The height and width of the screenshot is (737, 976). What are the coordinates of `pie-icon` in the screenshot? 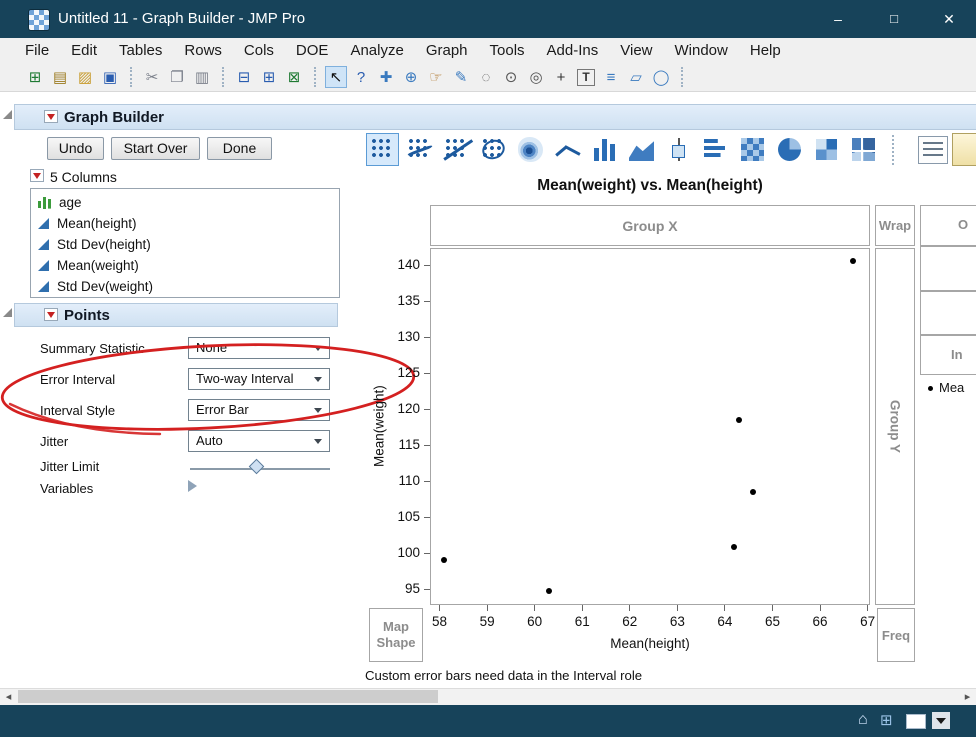 It's located at (789, 149).